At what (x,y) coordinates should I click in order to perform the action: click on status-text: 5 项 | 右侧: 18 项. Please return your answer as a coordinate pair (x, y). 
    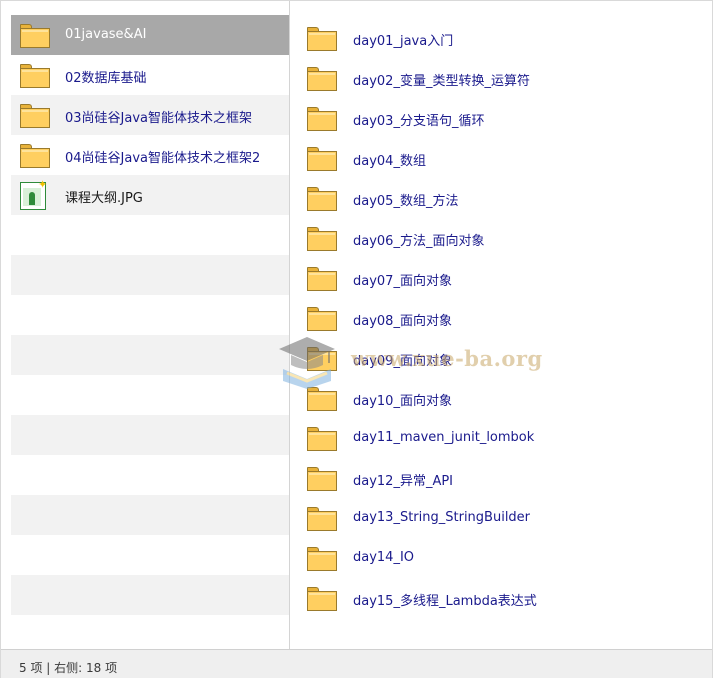
    Looking at the image, I should click on (68, 668).